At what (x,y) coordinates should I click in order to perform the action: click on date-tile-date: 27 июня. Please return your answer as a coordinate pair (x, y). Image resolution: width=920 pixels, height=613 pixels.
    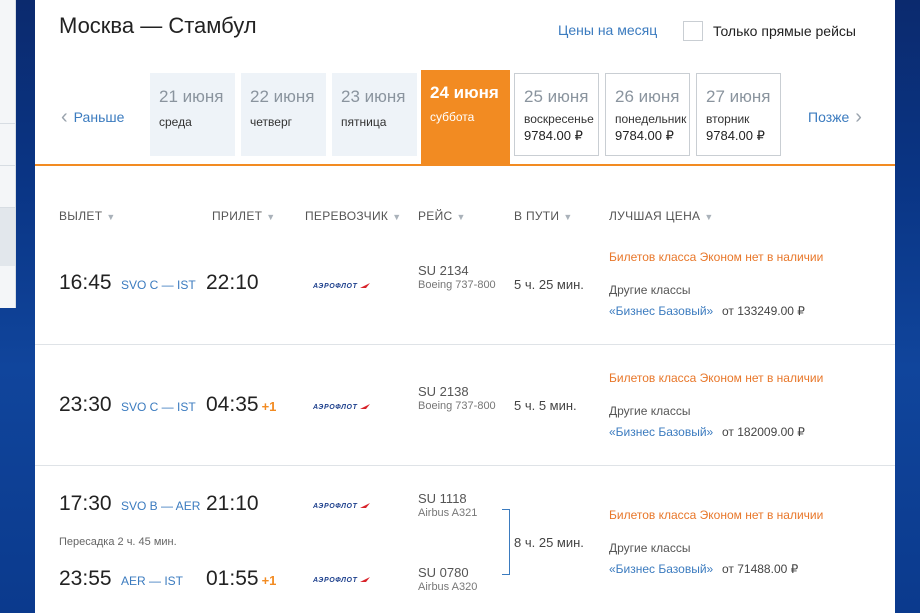
    Looking at the image, I should click on (738, 96).